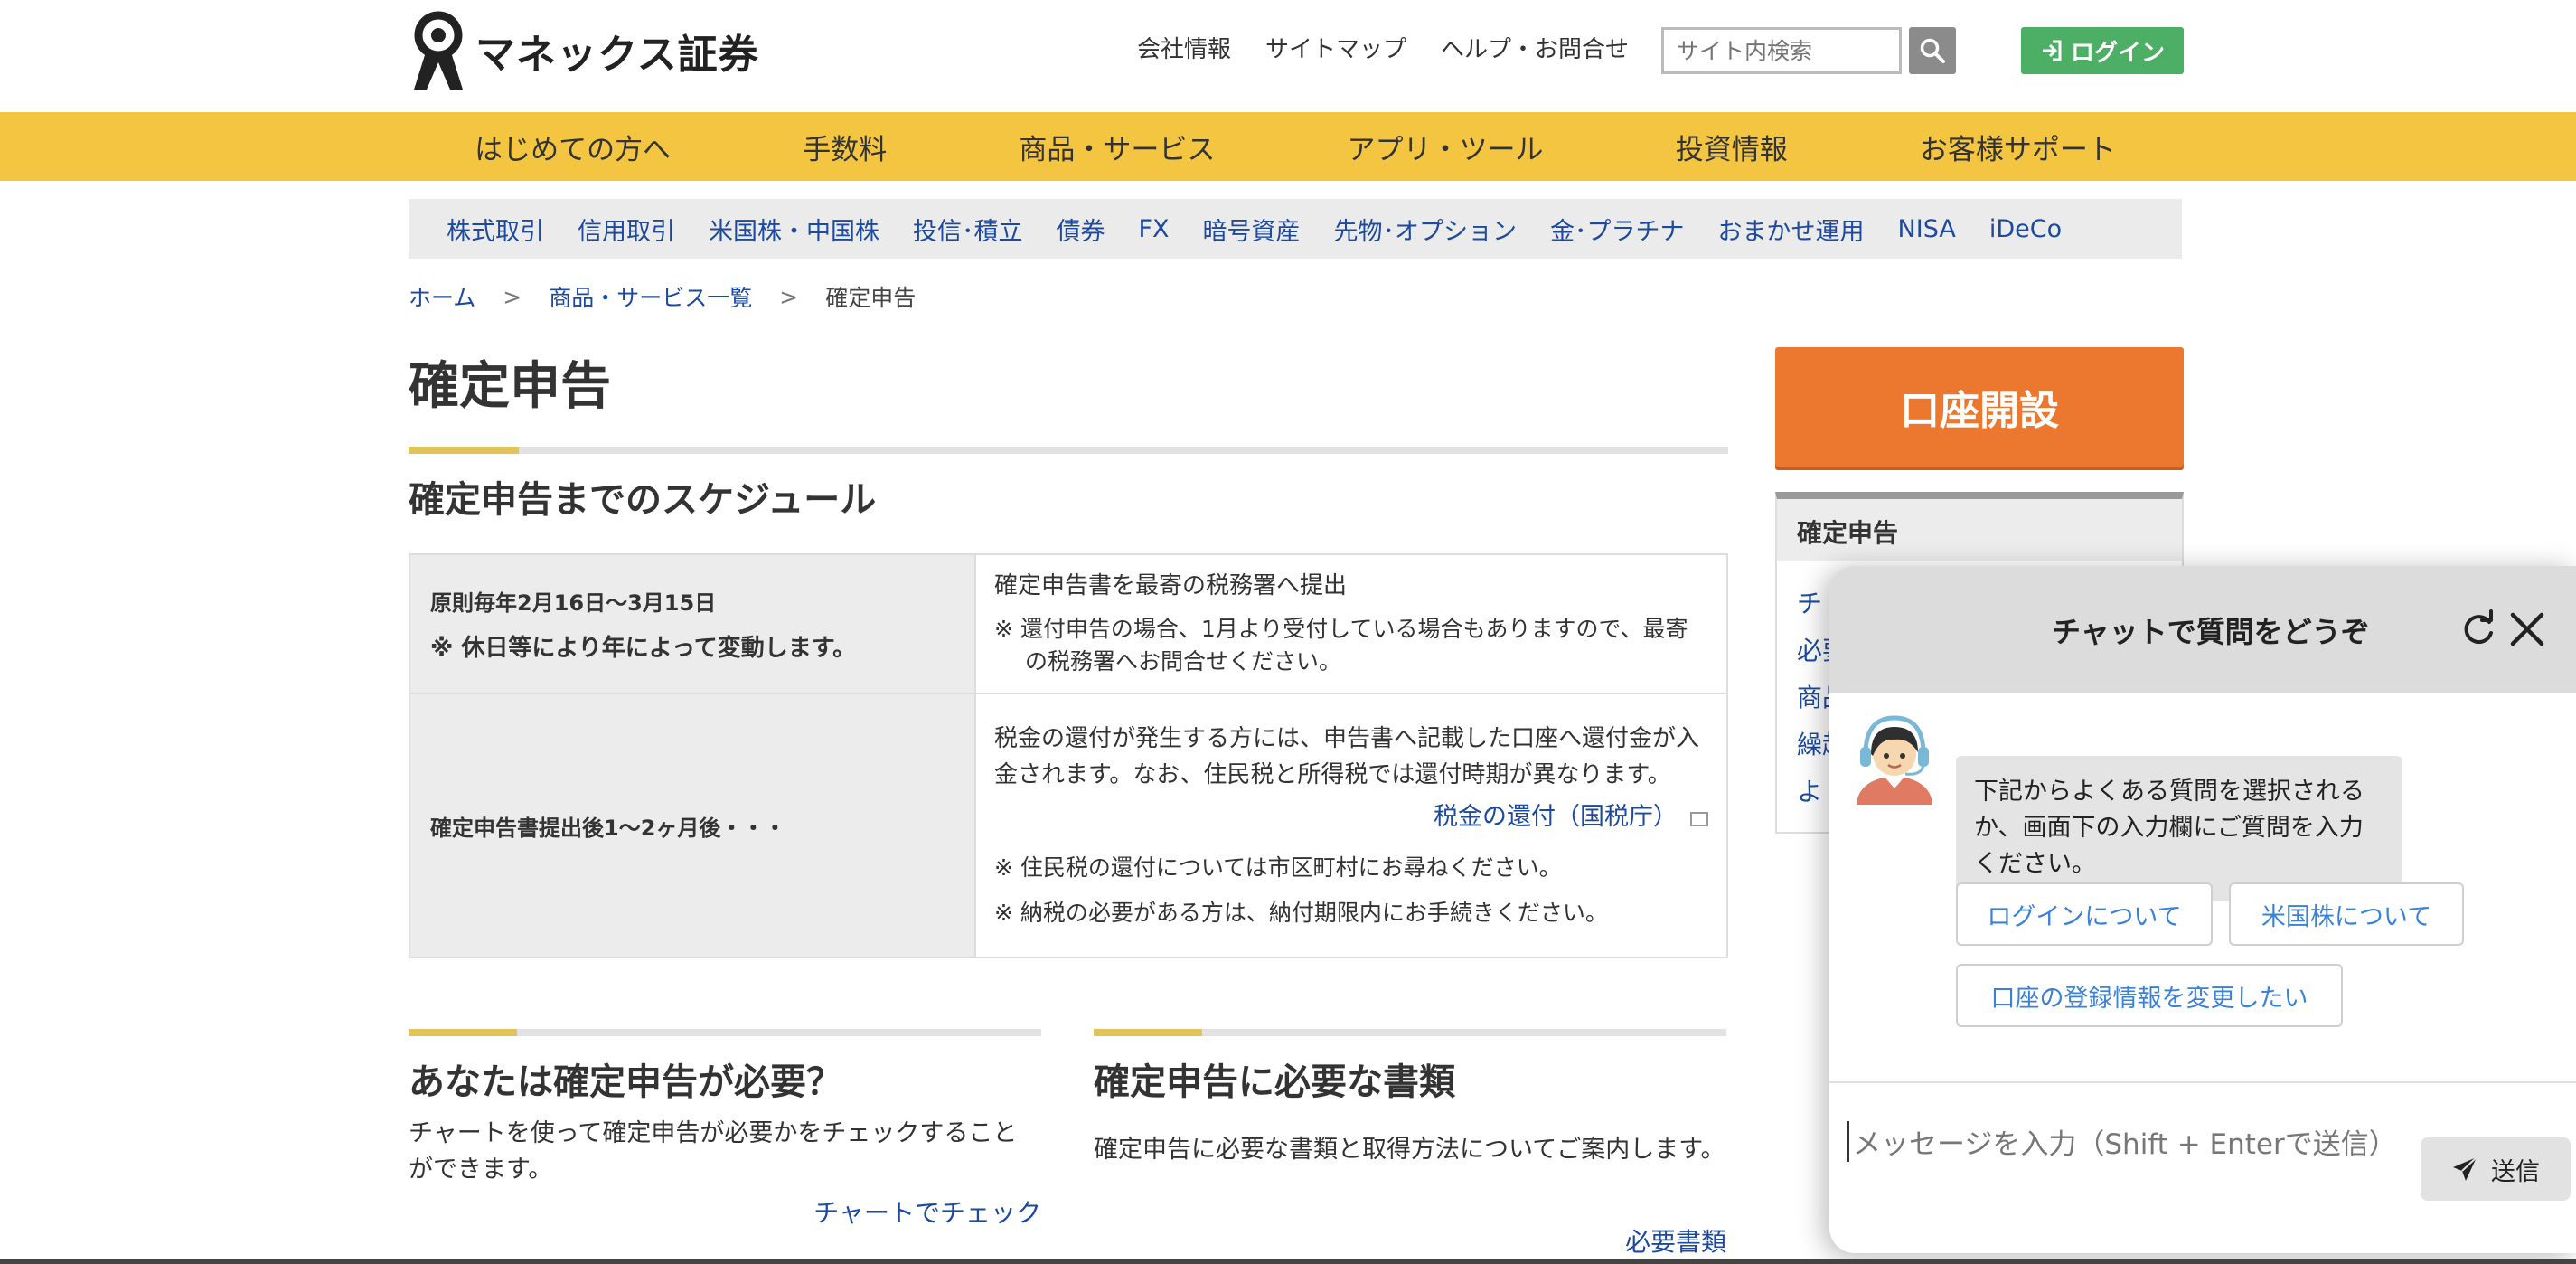 Image resolution: width=2576 pixels, height=1264 pixels. I want to click on util-link-sitemap: サイトマップ, so click(1335, 47).